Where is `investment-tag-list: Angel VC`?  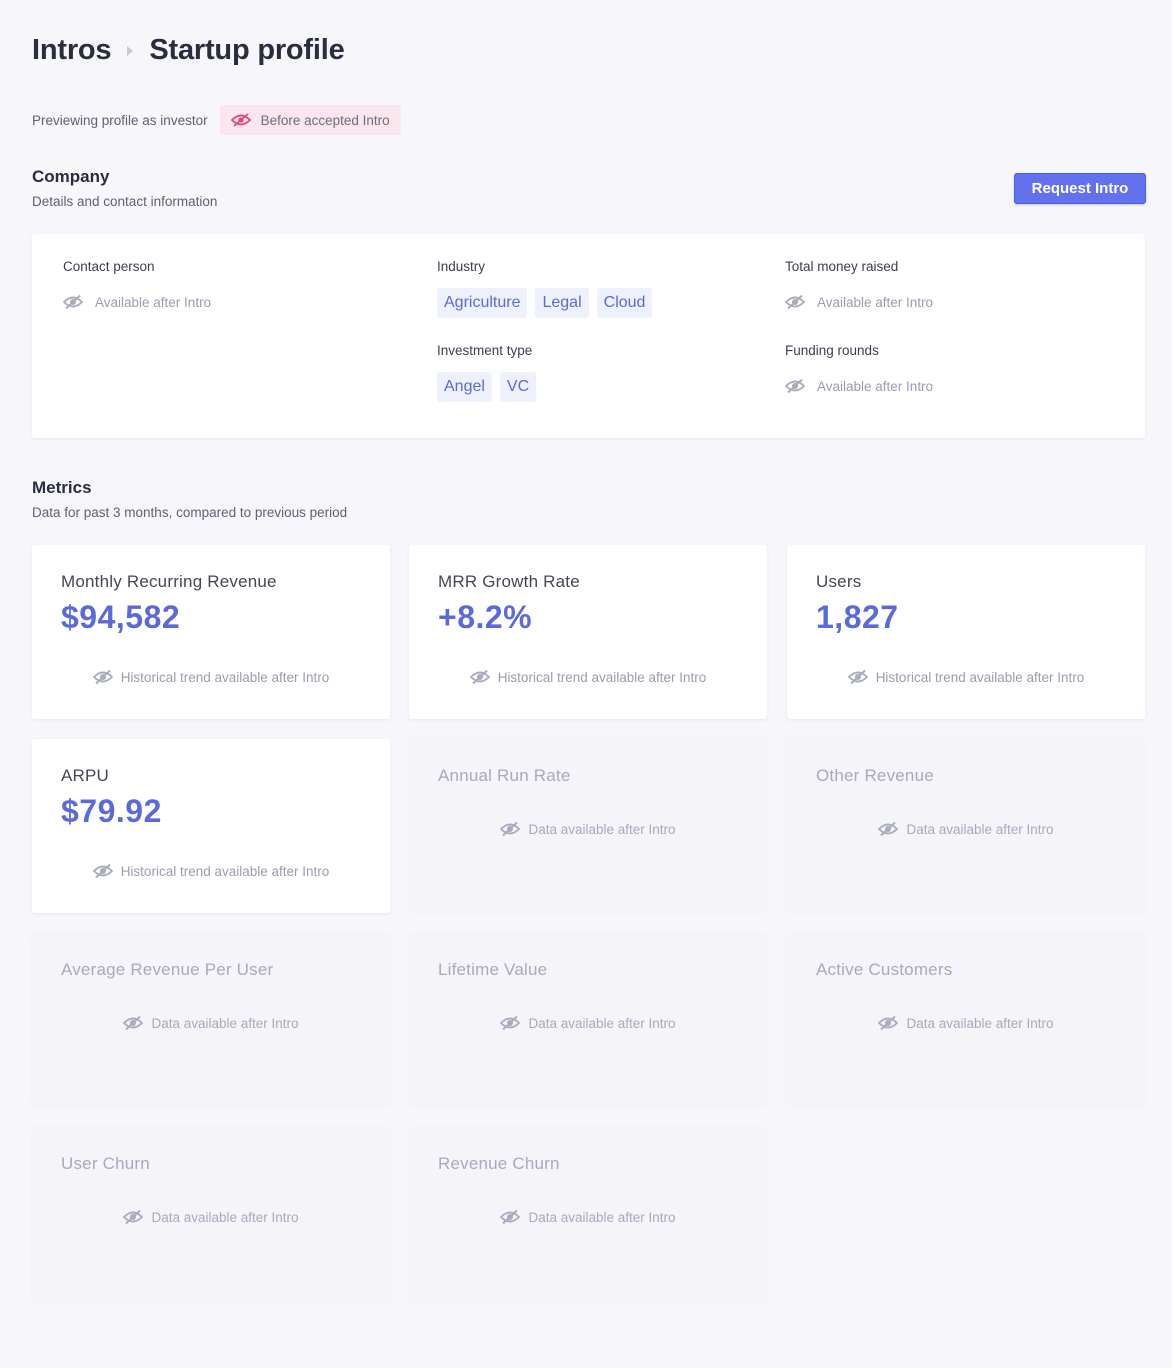 investment-tag-list: Angel VC is located at coordinates (490, 387).